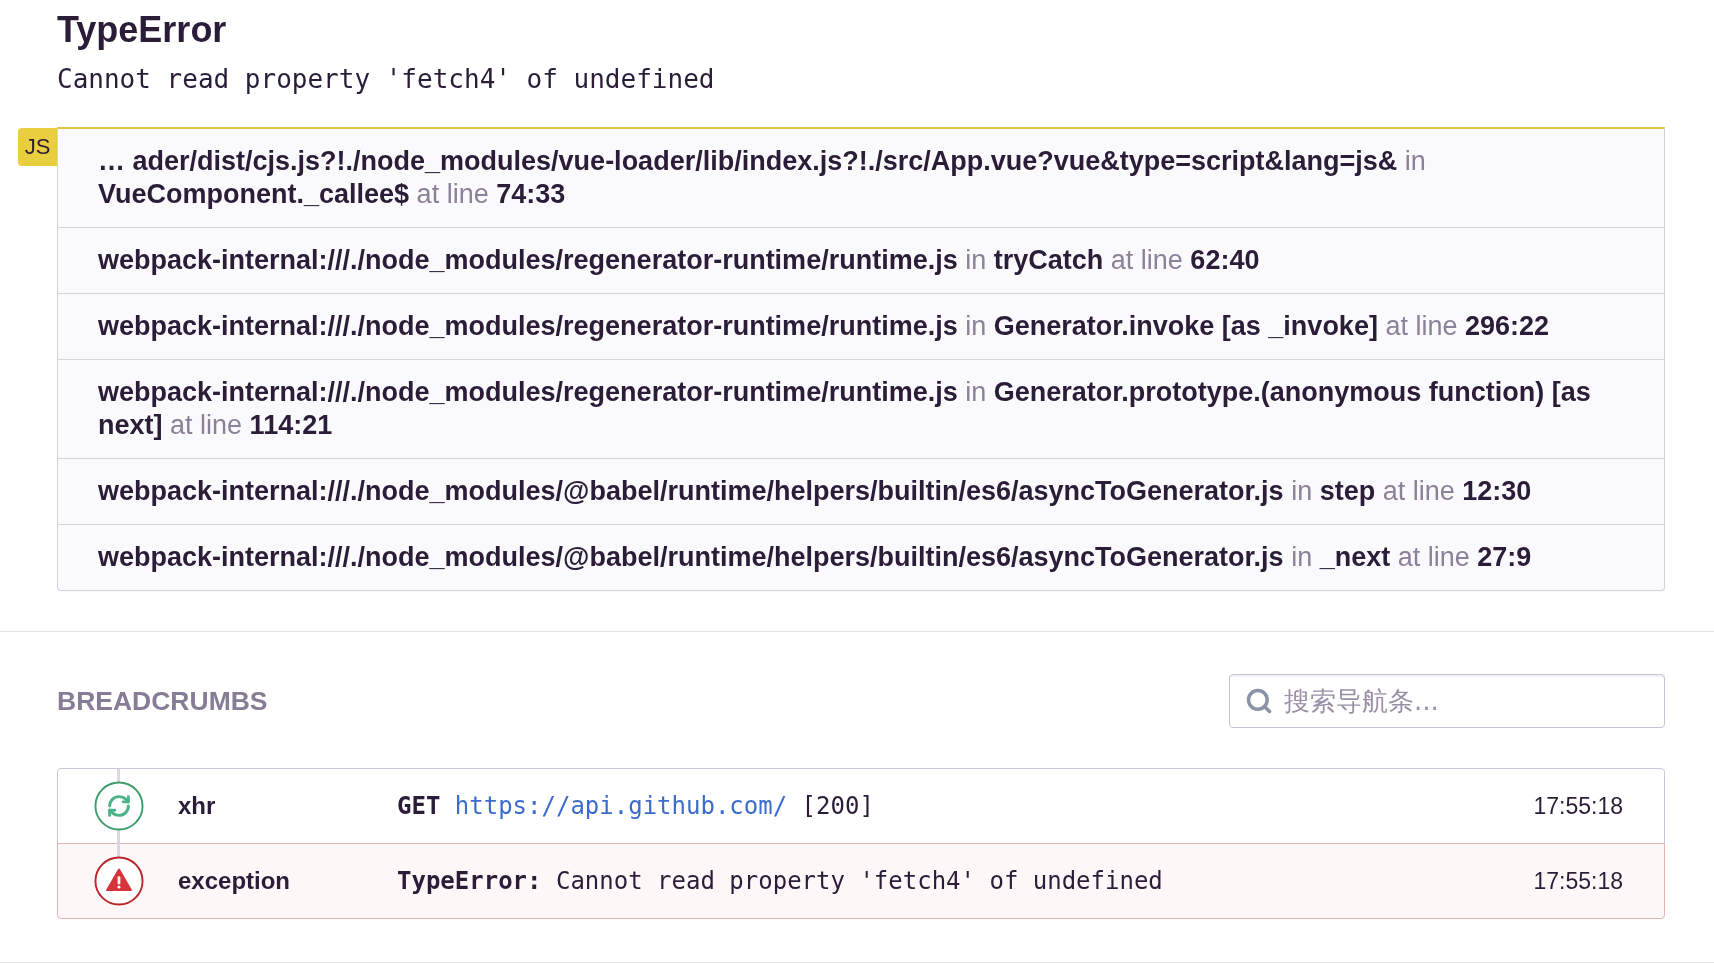  I want to click on warning-icon, so click(119, 881).